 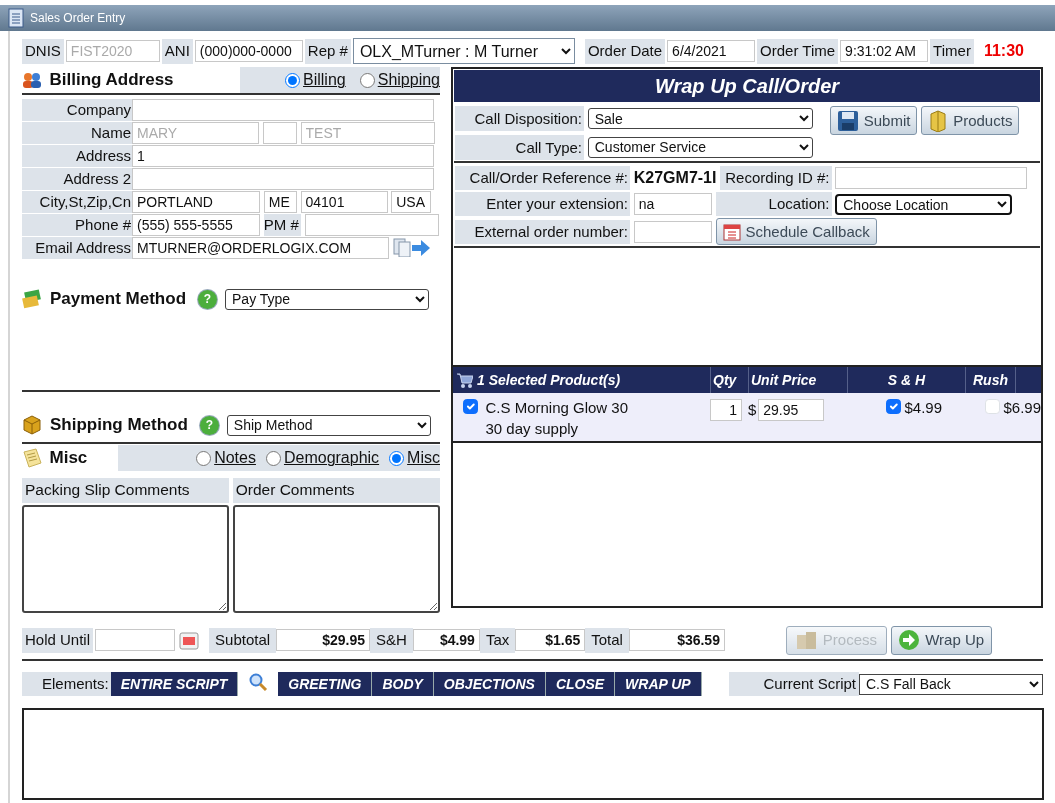 What do you see at coordinates (174, 684) in the screenshot?
I see `script-tab: ENTIRE SCRIPT` at bounding box center [174, 684].